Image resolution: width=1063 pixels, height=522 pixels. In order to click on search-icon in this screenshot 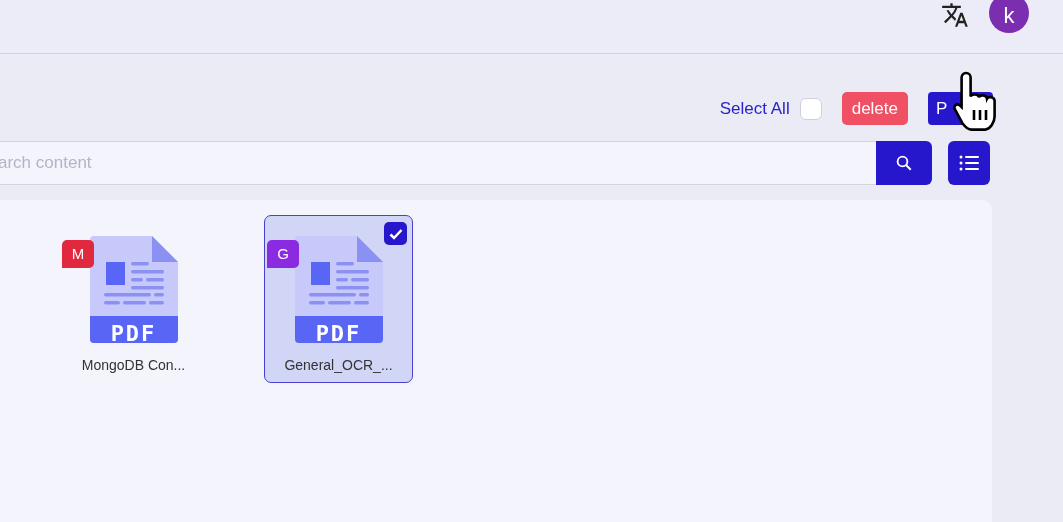, I will do `click(904, 163)`.